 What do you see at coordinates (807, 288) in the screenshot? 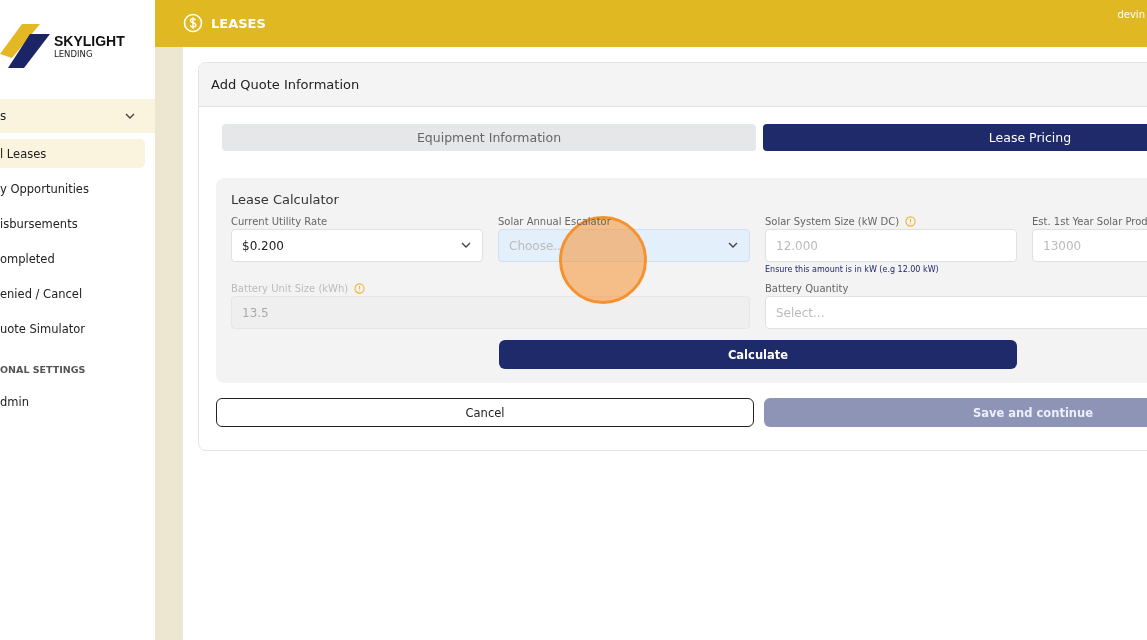
I see `field-label: Battery Quantity` at bounding box center [807, 288].